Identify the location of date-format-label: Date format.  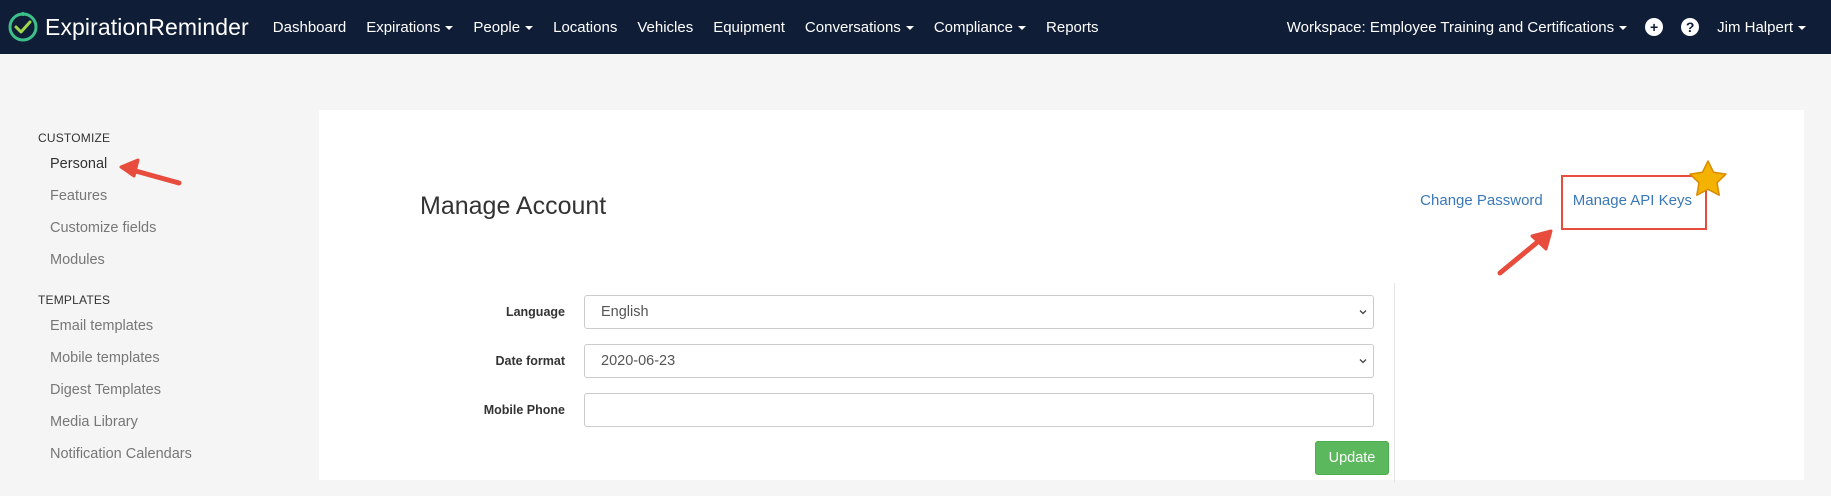
(530, 361).